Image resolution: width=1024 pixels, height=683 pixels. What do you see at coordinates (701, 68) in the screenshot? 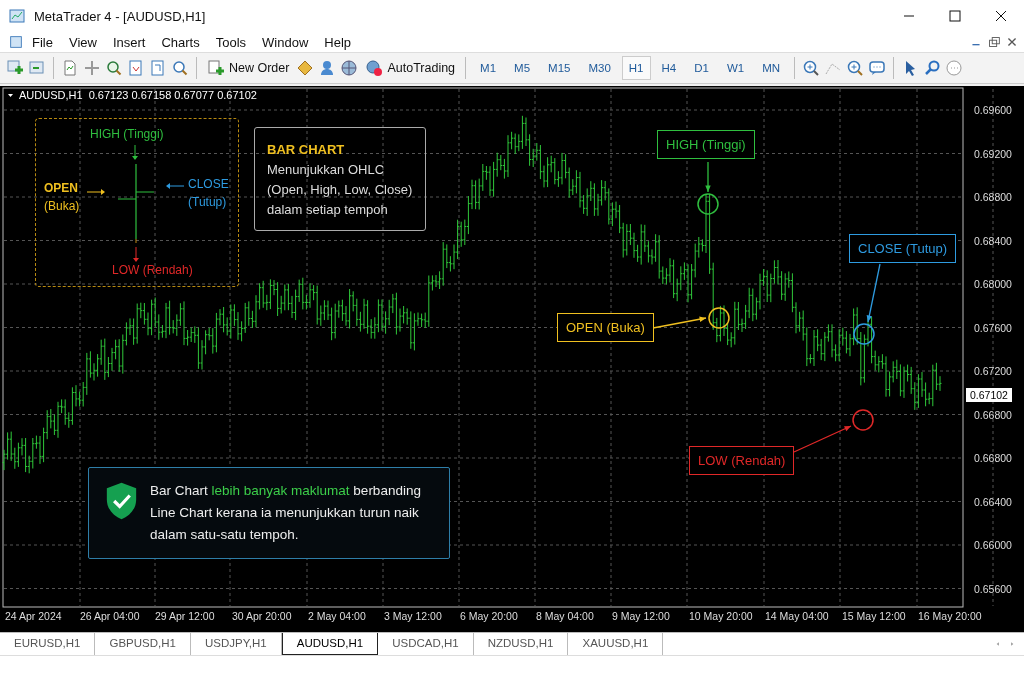
I see `timeframe-button: D1` at bounding box center [701, 68].